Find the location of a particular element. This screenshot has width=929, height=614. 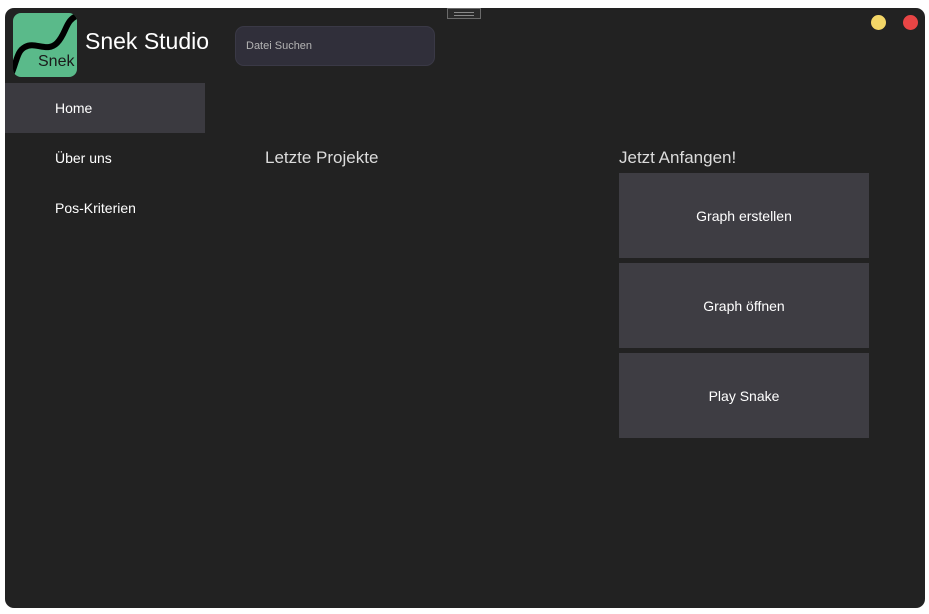

create-graph-label: Graph erstellen is located at coordinates (744, 215).